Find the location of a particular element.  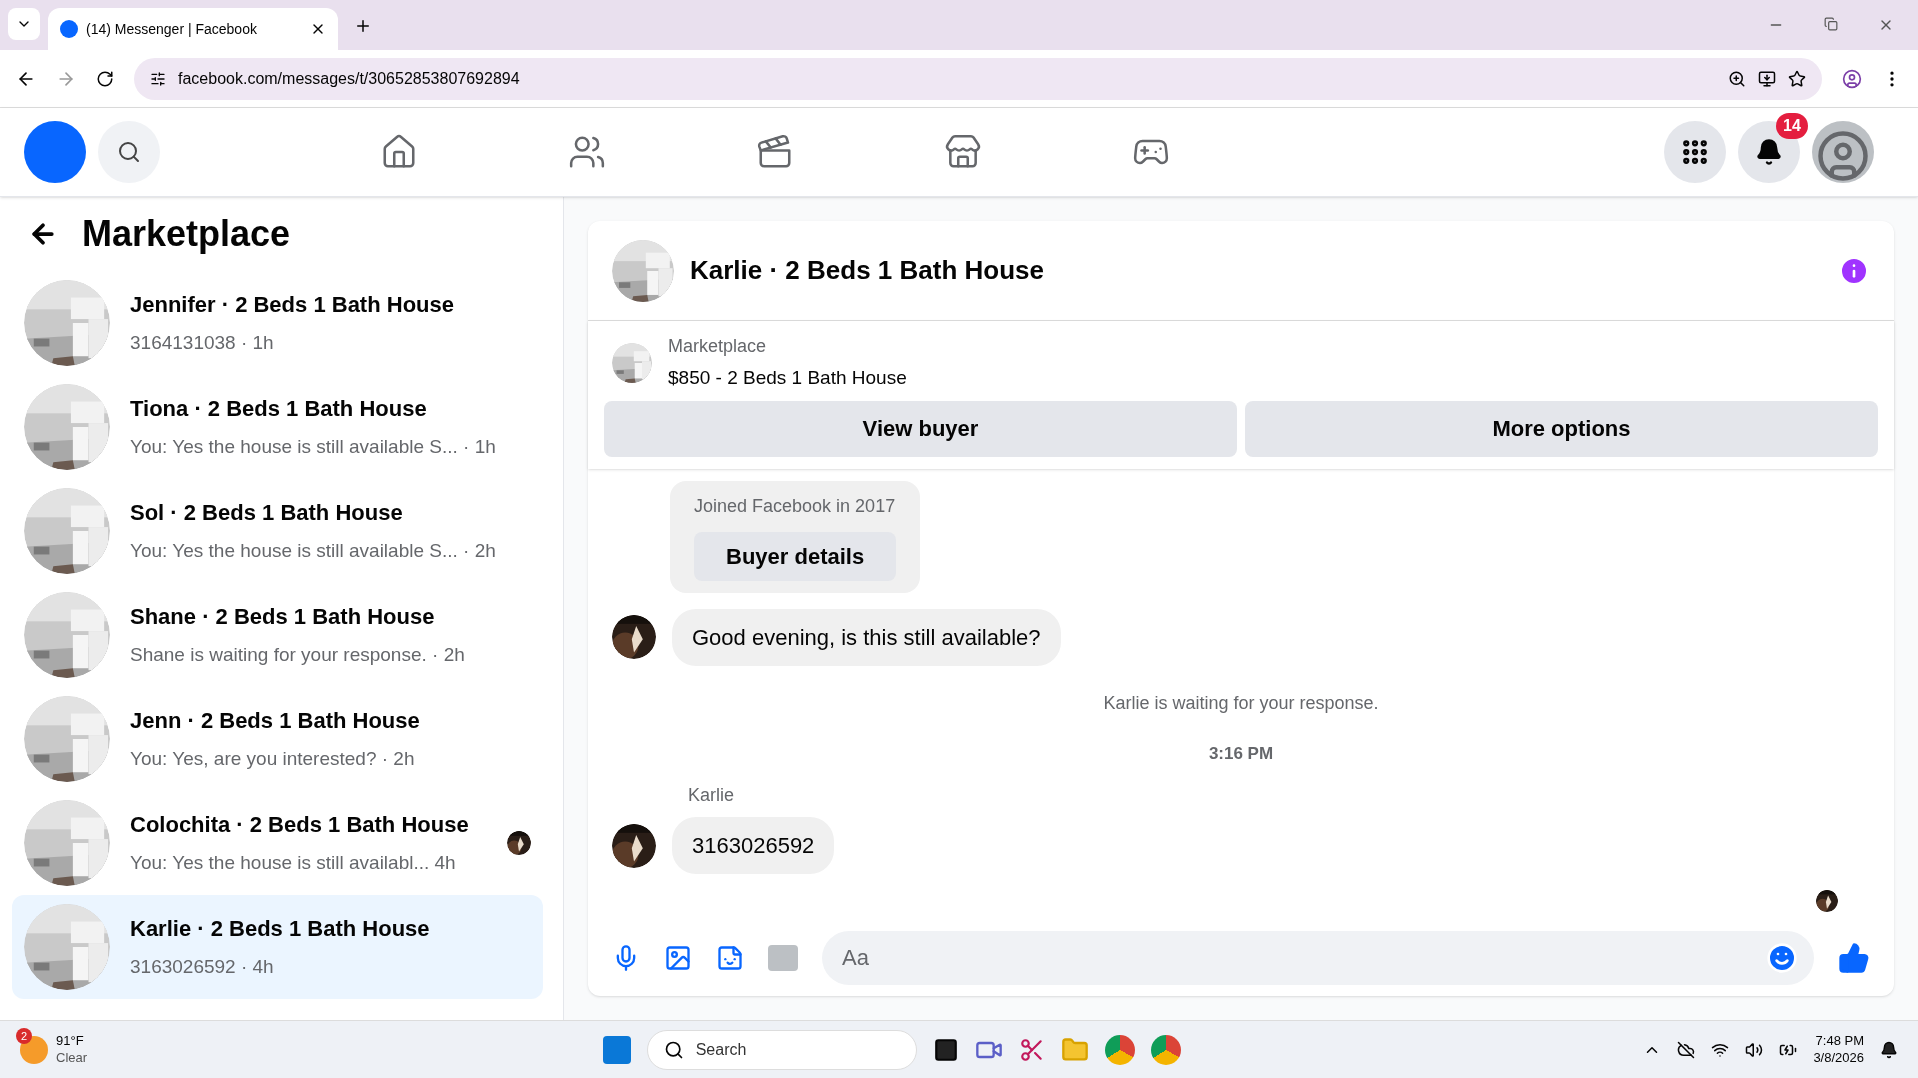

volume-icon is located at coordinates (1754, 1049).